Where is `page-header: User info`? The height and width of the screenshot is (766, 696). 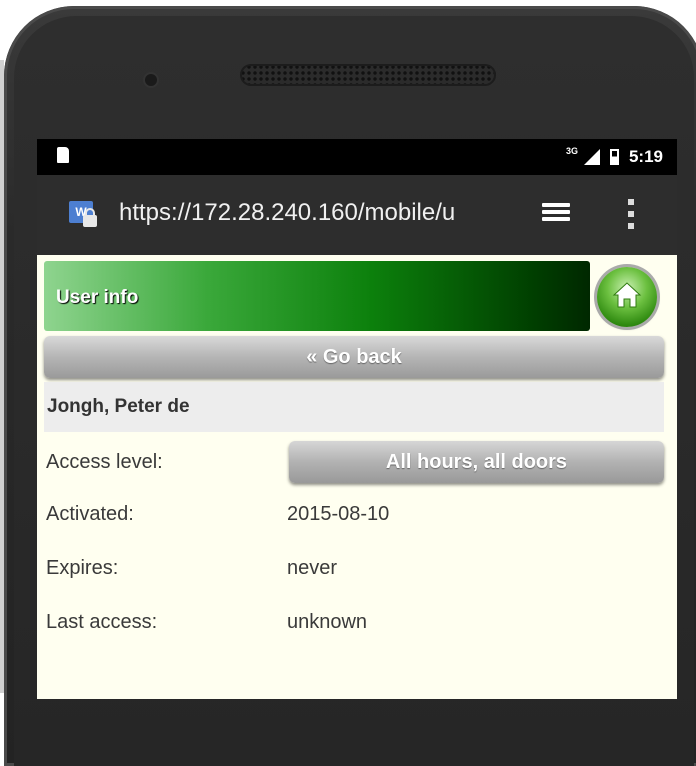
page-header: User info is located at coordinates (317, 296).